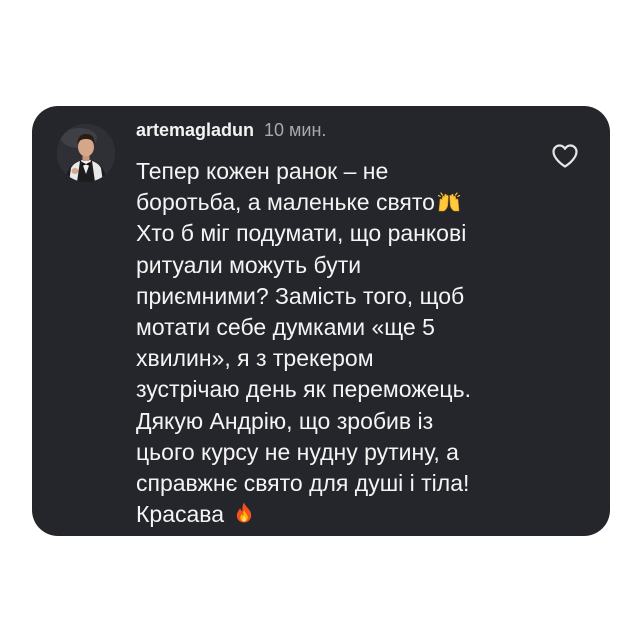  I want to click on comment-line: мотати себе думками «ще 5, so click(285, 327).